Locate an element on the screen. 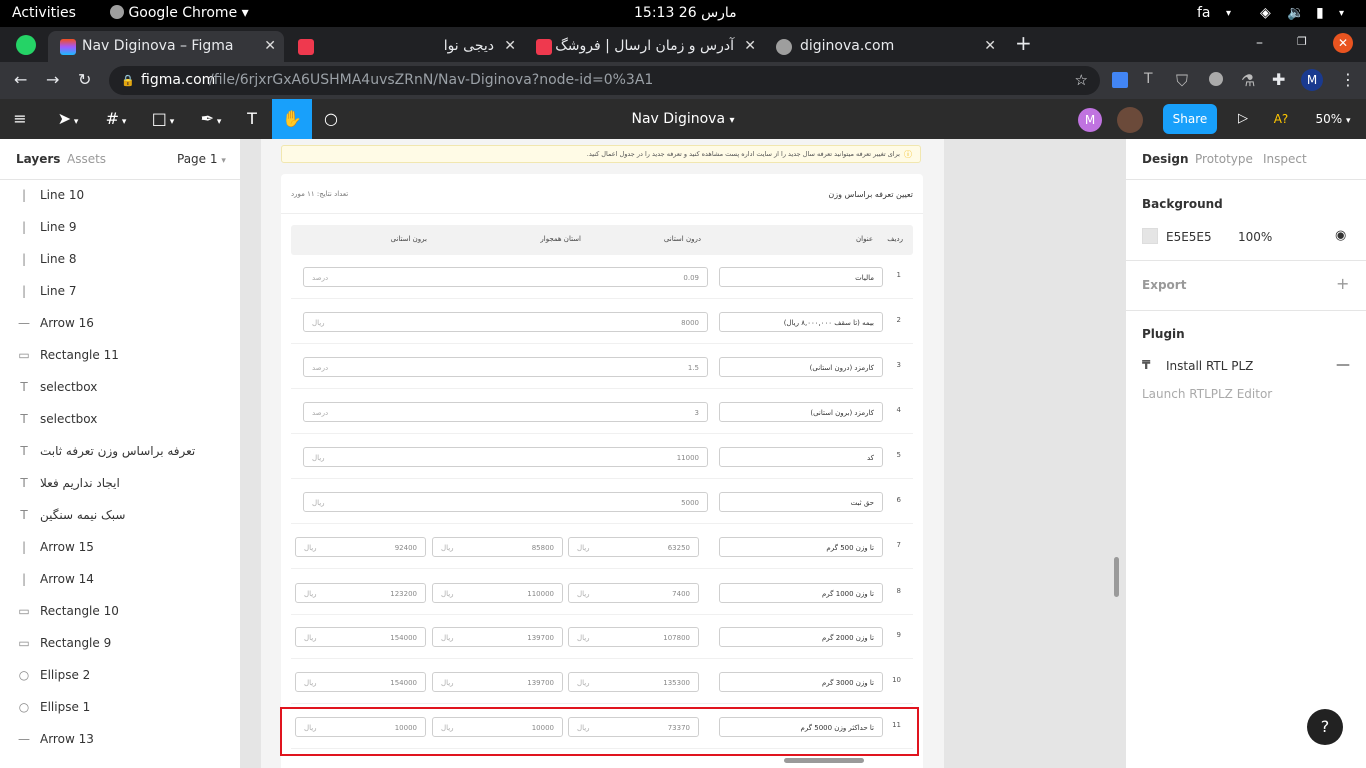 Image resolution: width=1366 pixels, height=768 pixels. layer-item: ○ Ellipse 1 is located at coordinates (120, 707).